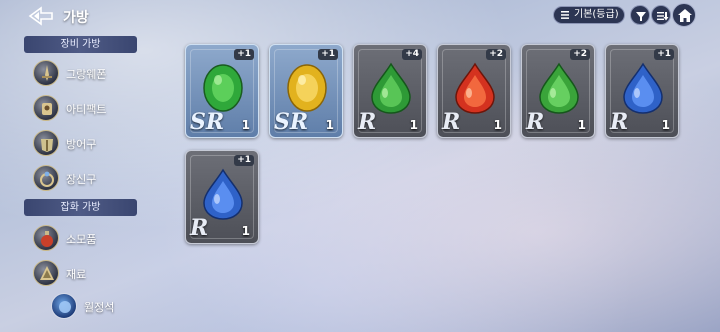 Image resolution: width=720 pixels, height=332 pixels. I want to click on section-equipment-bag: 장비 가방, so click(80, 44).